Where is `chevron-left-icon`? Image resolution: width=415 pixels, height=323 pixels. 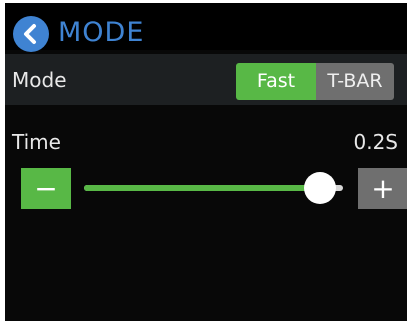
chevron-left-icon is located at coordinates (30, 34).